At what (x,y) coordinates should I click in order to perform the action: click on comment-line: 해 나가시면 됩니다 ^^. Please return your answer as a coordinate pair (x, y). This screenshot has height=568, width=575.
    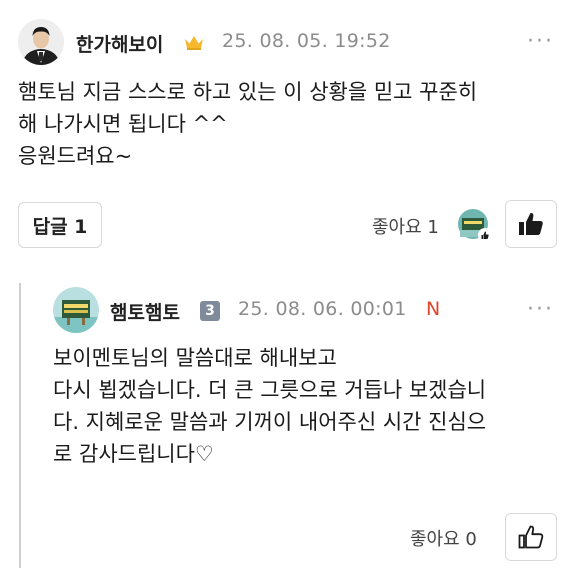
    Looking at the image, I should click on (123, 124).